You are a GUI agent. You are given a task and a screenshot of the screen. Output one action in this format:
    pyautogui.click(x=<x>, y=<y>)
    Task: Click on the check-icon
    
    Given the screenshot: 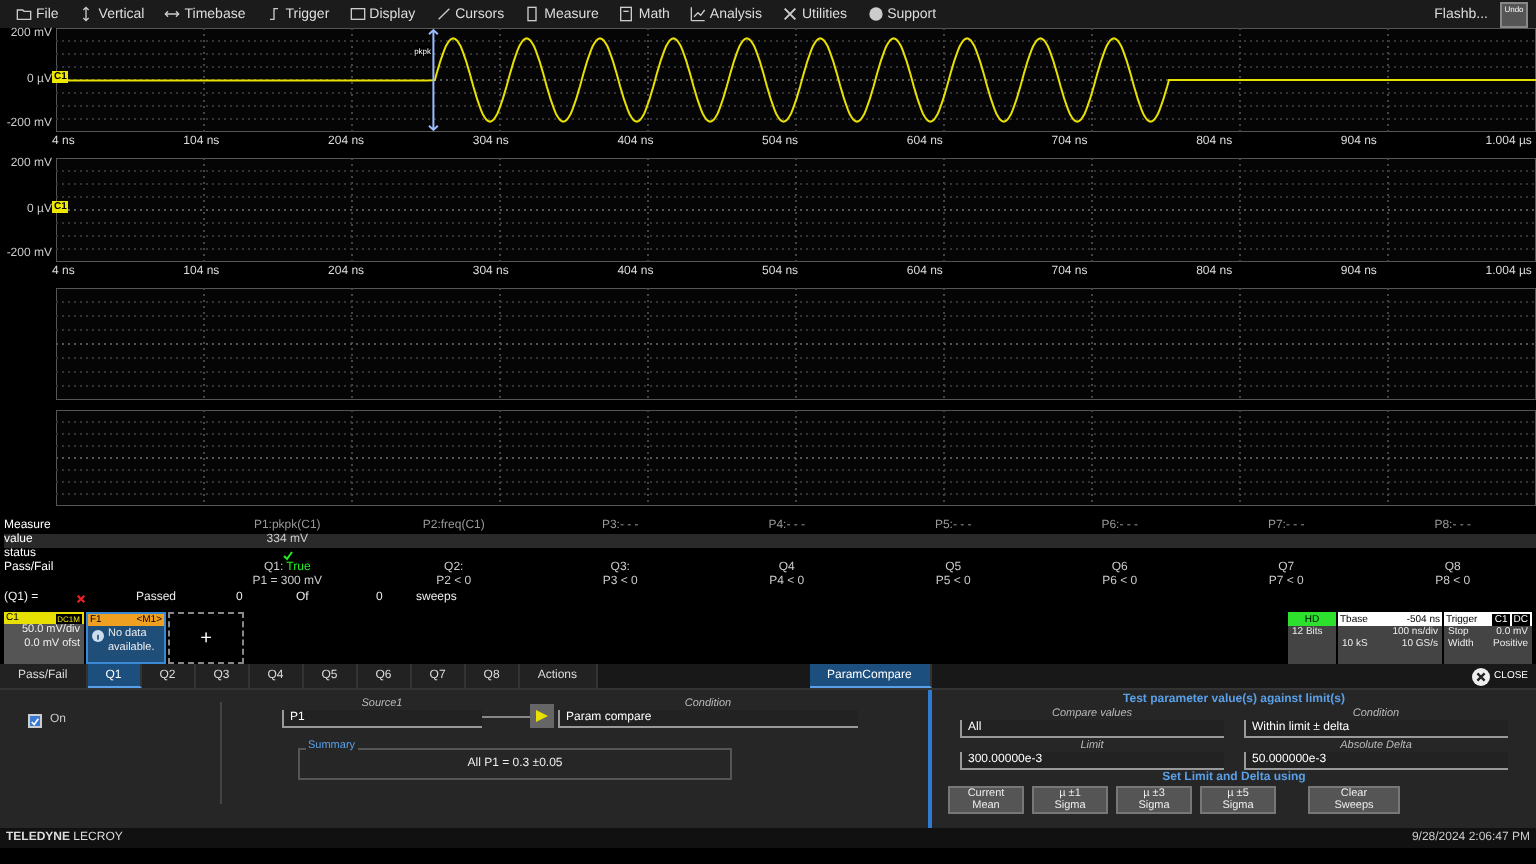 What is the action you would take?
    pyautogui.click(x=287, y=555)
    